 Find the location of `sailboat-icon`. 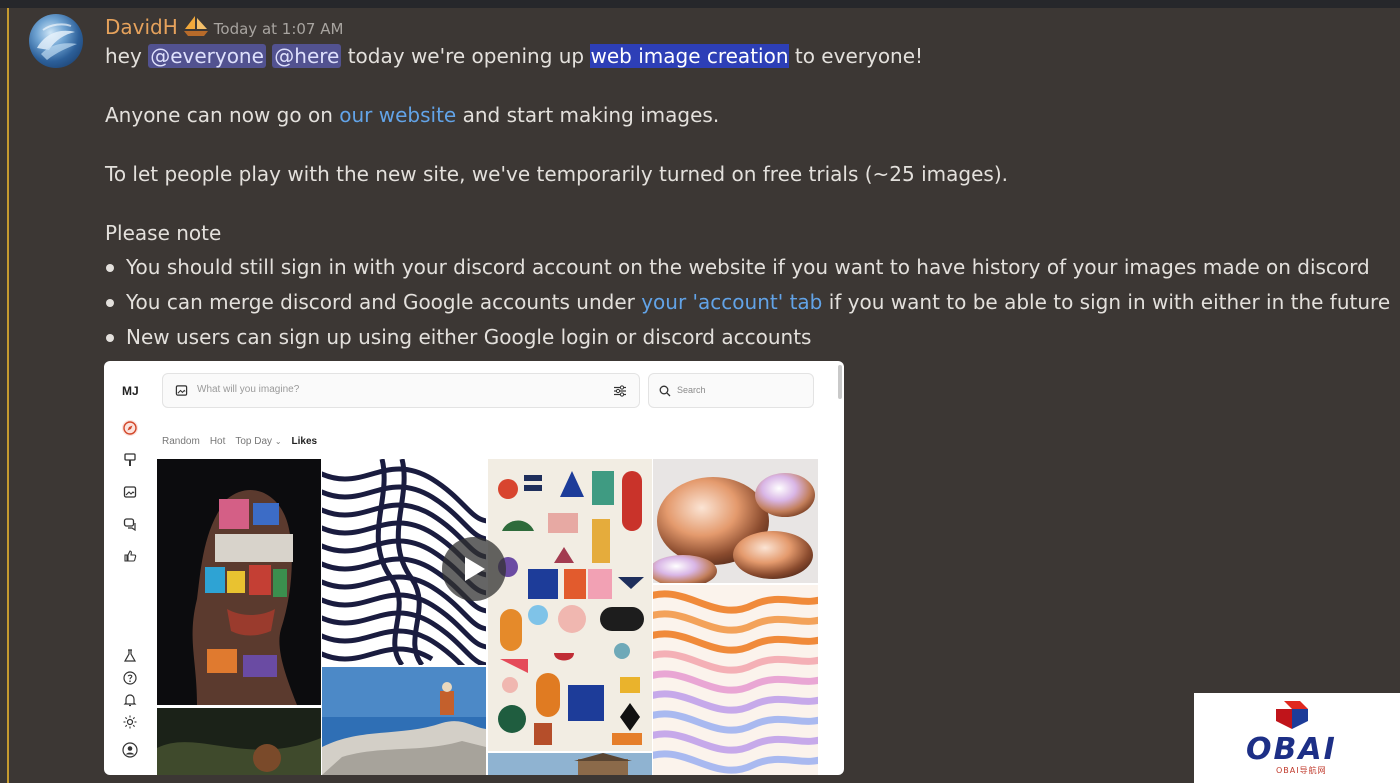

sailboat-icon is located at coordinates (196, 26).